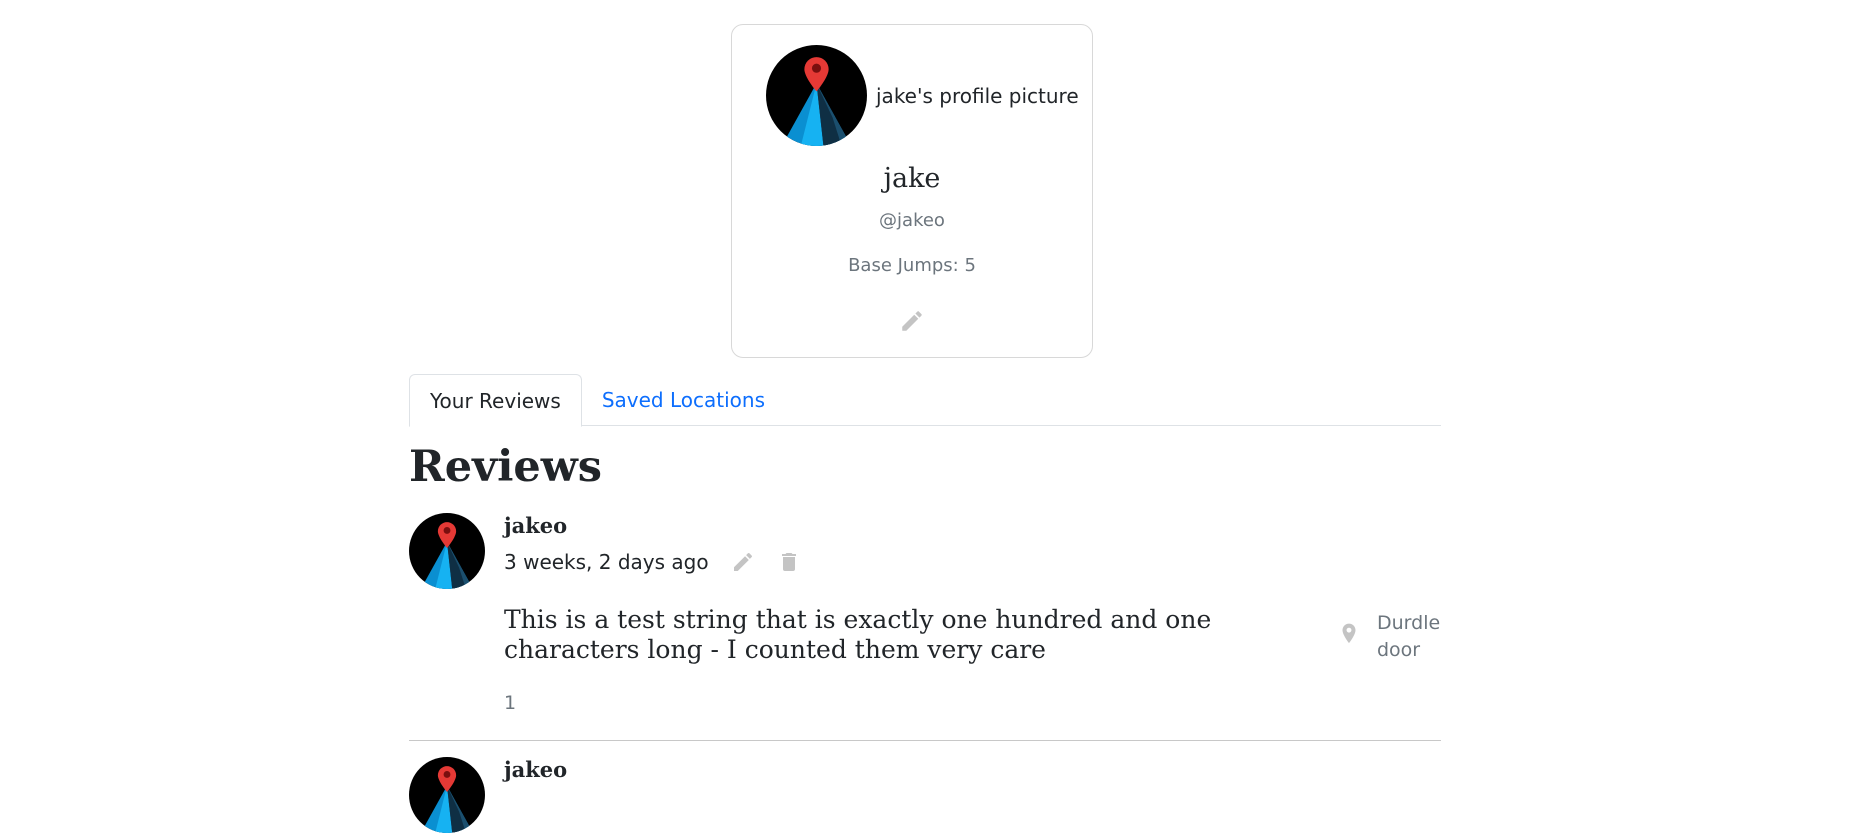 The height and width of the screenshot is (833, 1855). What do you see at coordinates (925, 787) in the screenshot?
I see `review-item: jakeo` at bounding box center [925, 787].